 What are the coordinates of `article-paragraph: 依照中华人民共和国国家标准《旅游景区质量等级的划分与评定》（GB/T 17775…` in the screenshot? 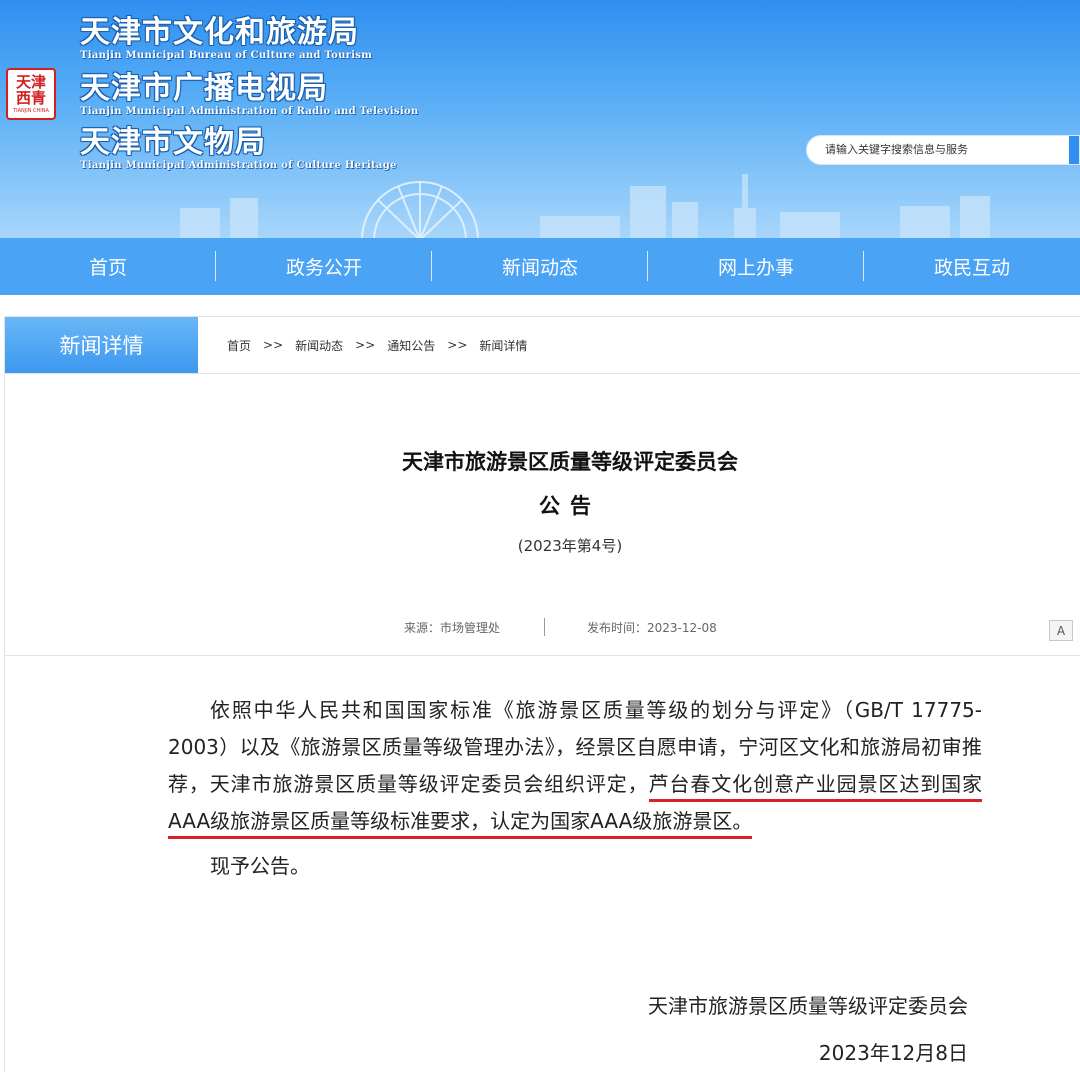 It's located at (575, 766).